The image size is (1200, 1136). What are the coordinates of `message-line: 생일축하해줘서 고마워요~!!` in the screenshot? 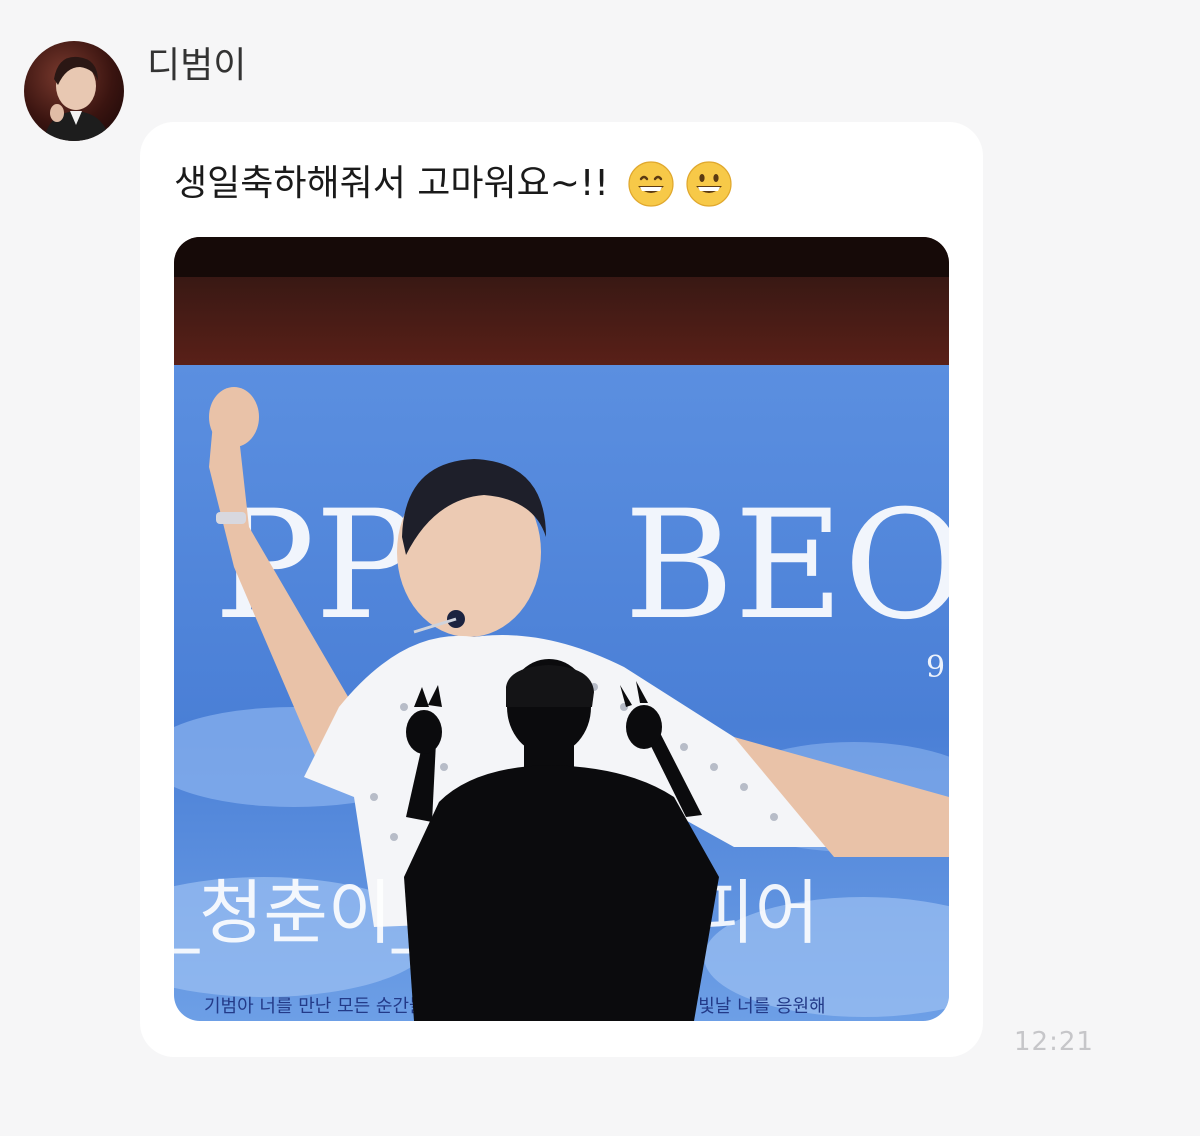 It's located at (453, 184).